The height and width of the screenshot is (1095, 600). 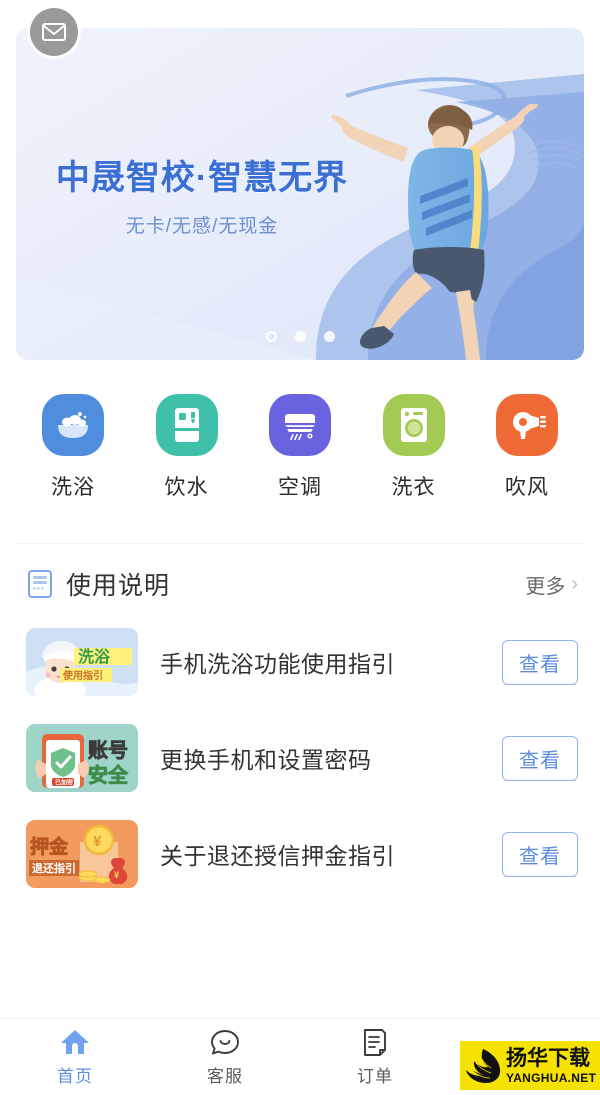 What do you see at coordinates (413, 487) in the screenshot?
I see `category-label: 洗衣` at bounding box center [413, 487].